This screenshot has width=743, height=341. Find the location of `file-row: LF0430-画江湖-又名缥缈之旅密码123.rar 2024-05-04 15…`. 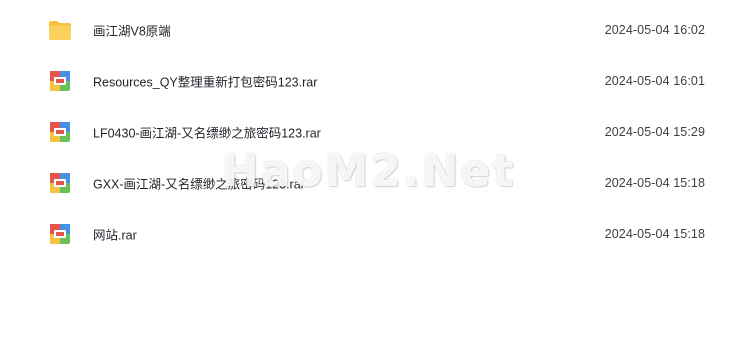

file-row: LF0430-画江湖-又名缥缈之旅密码123.rar 2024-05-04 15… is located at coordinates (371, 131).